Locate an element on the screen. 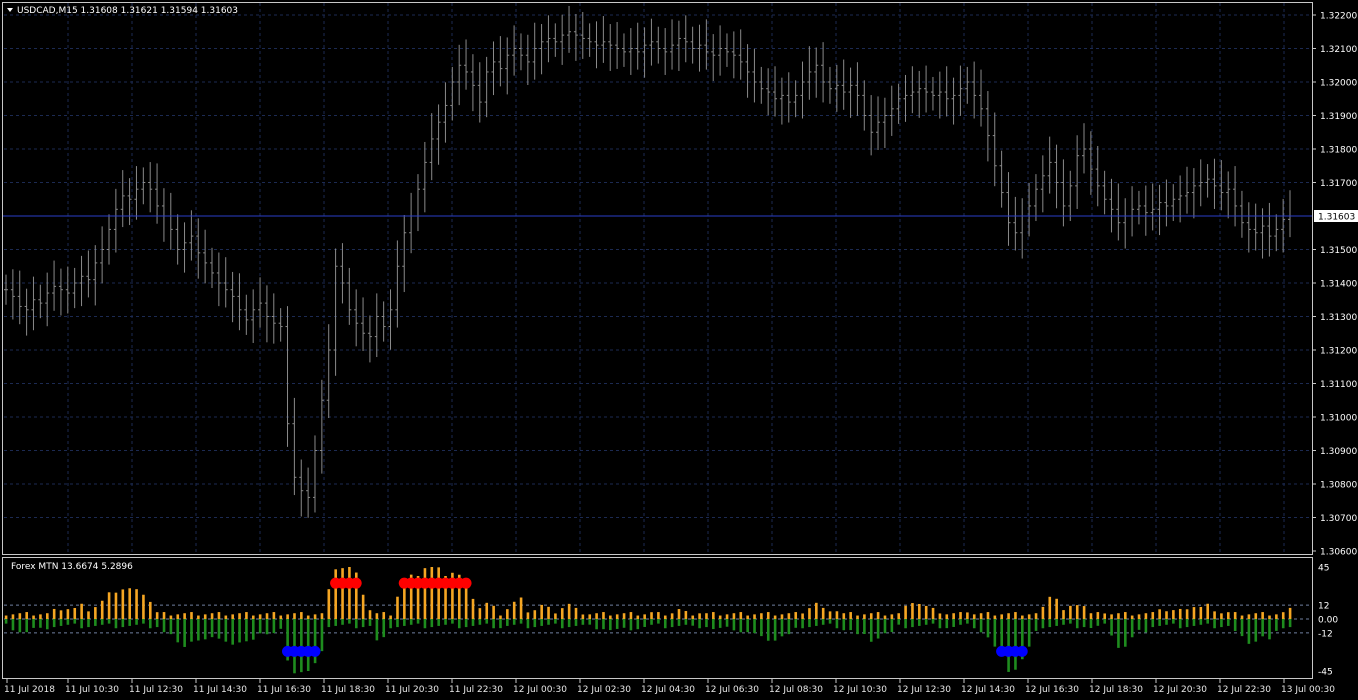 This screenshot has height=700, width=1358. sell-signal-dot is located at coordinates (466, 583).